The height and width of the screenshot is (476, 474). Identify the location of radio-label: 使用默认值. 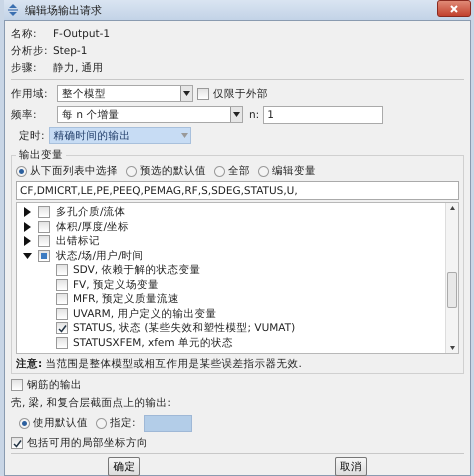
(60, 423).